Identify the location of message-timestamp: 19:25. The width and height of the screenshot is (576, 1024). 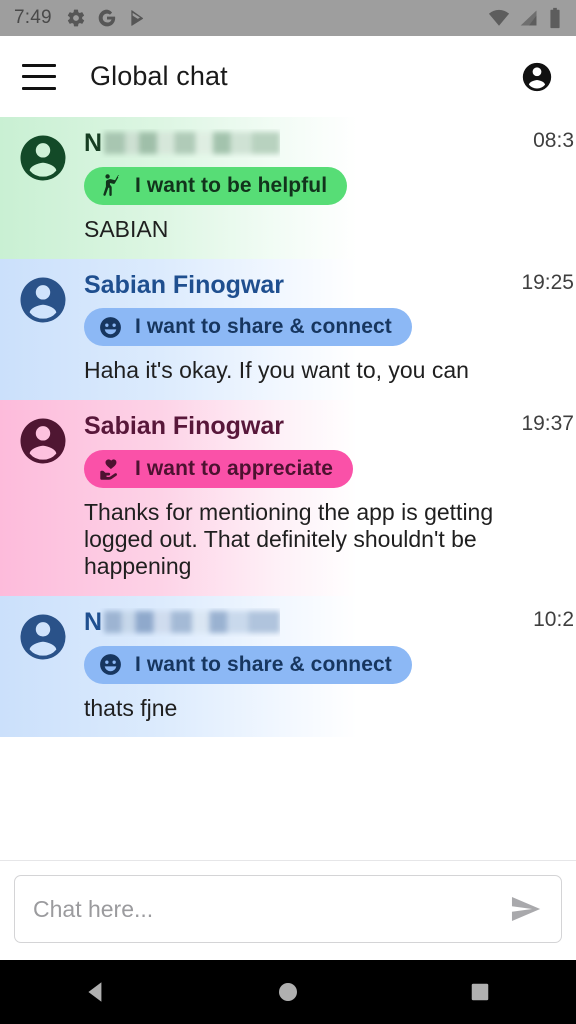
(547, 282).